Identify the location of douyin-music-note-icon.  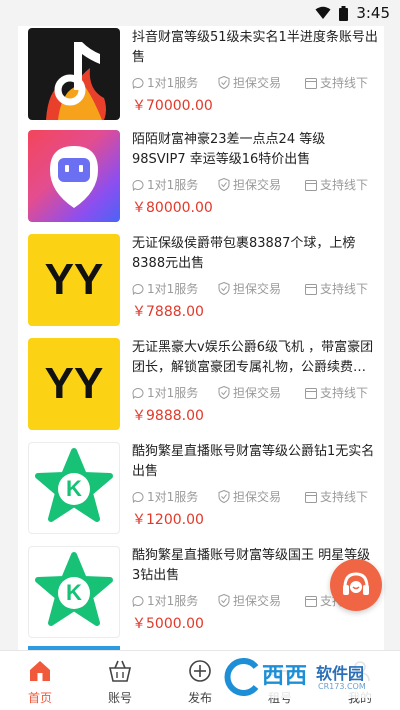
(74, 74).